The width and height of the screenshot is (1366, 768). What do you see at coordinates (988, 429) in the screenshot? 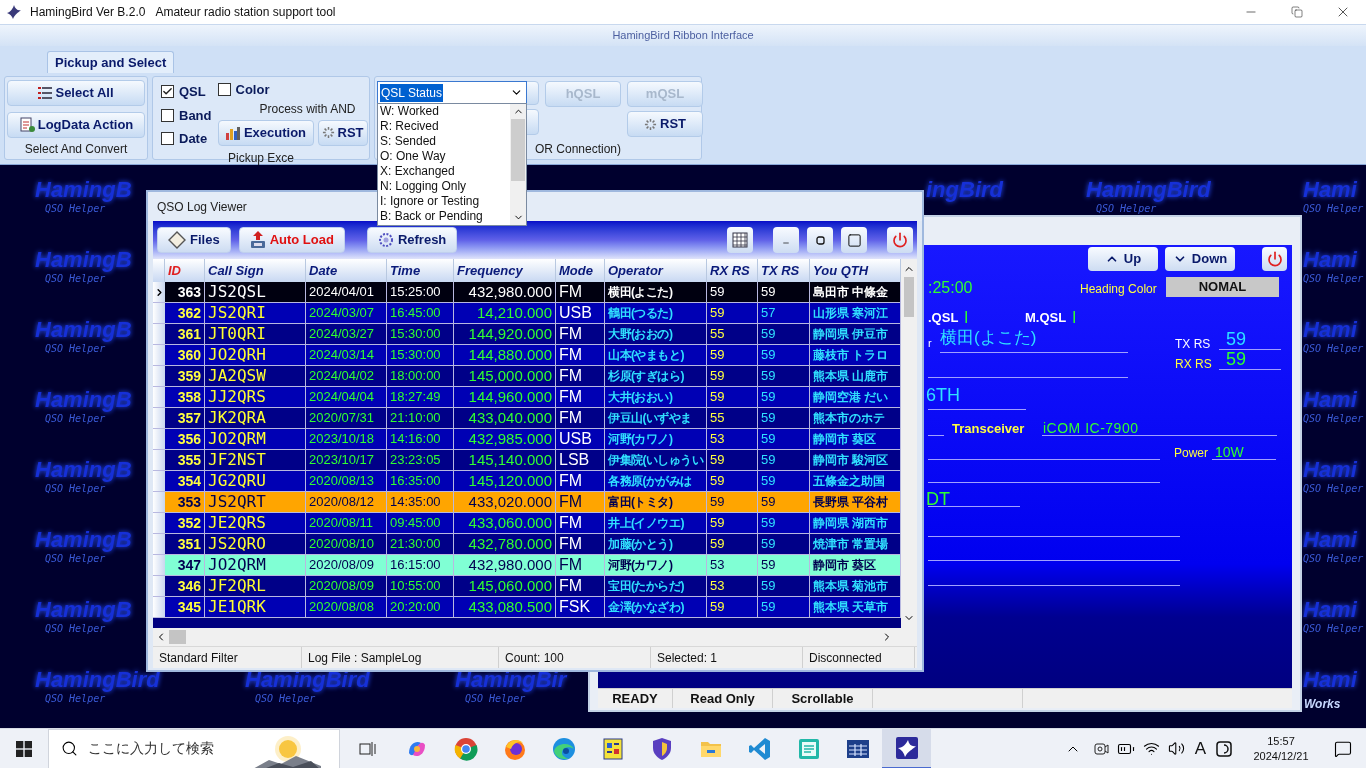
I see `field-label: Transceiver` at bounding box center [988, 429].